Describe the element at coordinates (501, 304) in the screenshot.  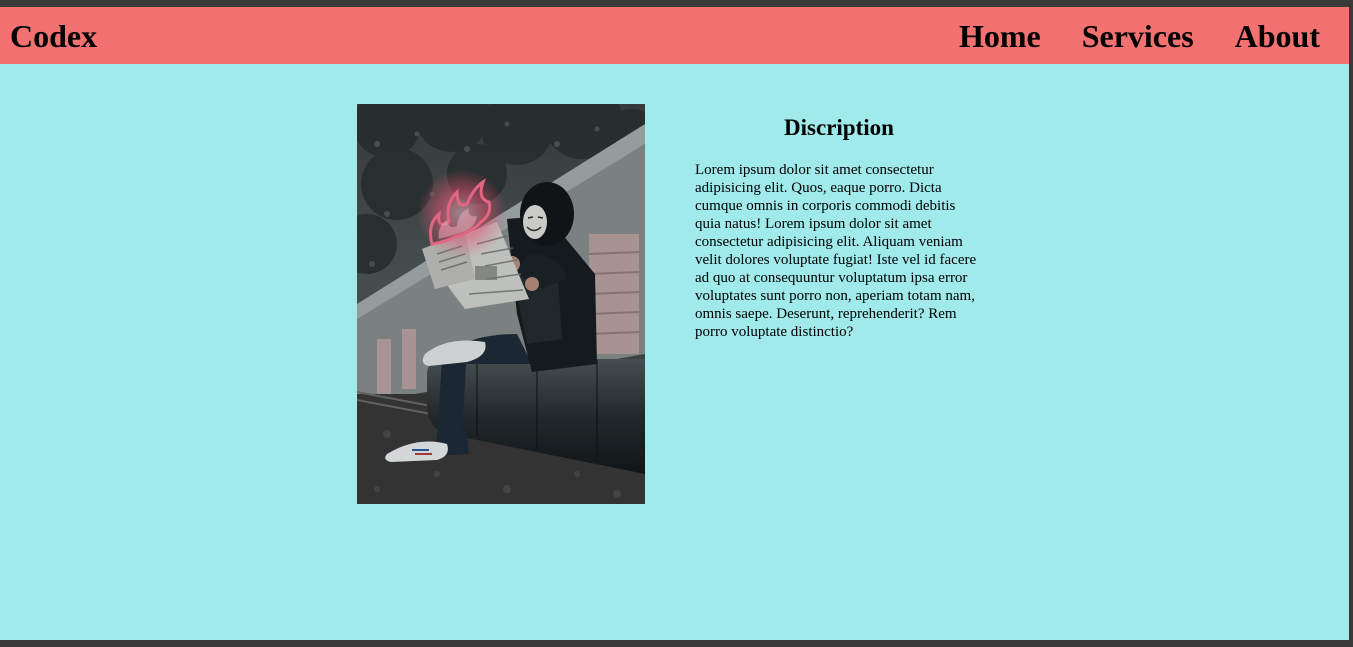
I see `hero-image` at that location.